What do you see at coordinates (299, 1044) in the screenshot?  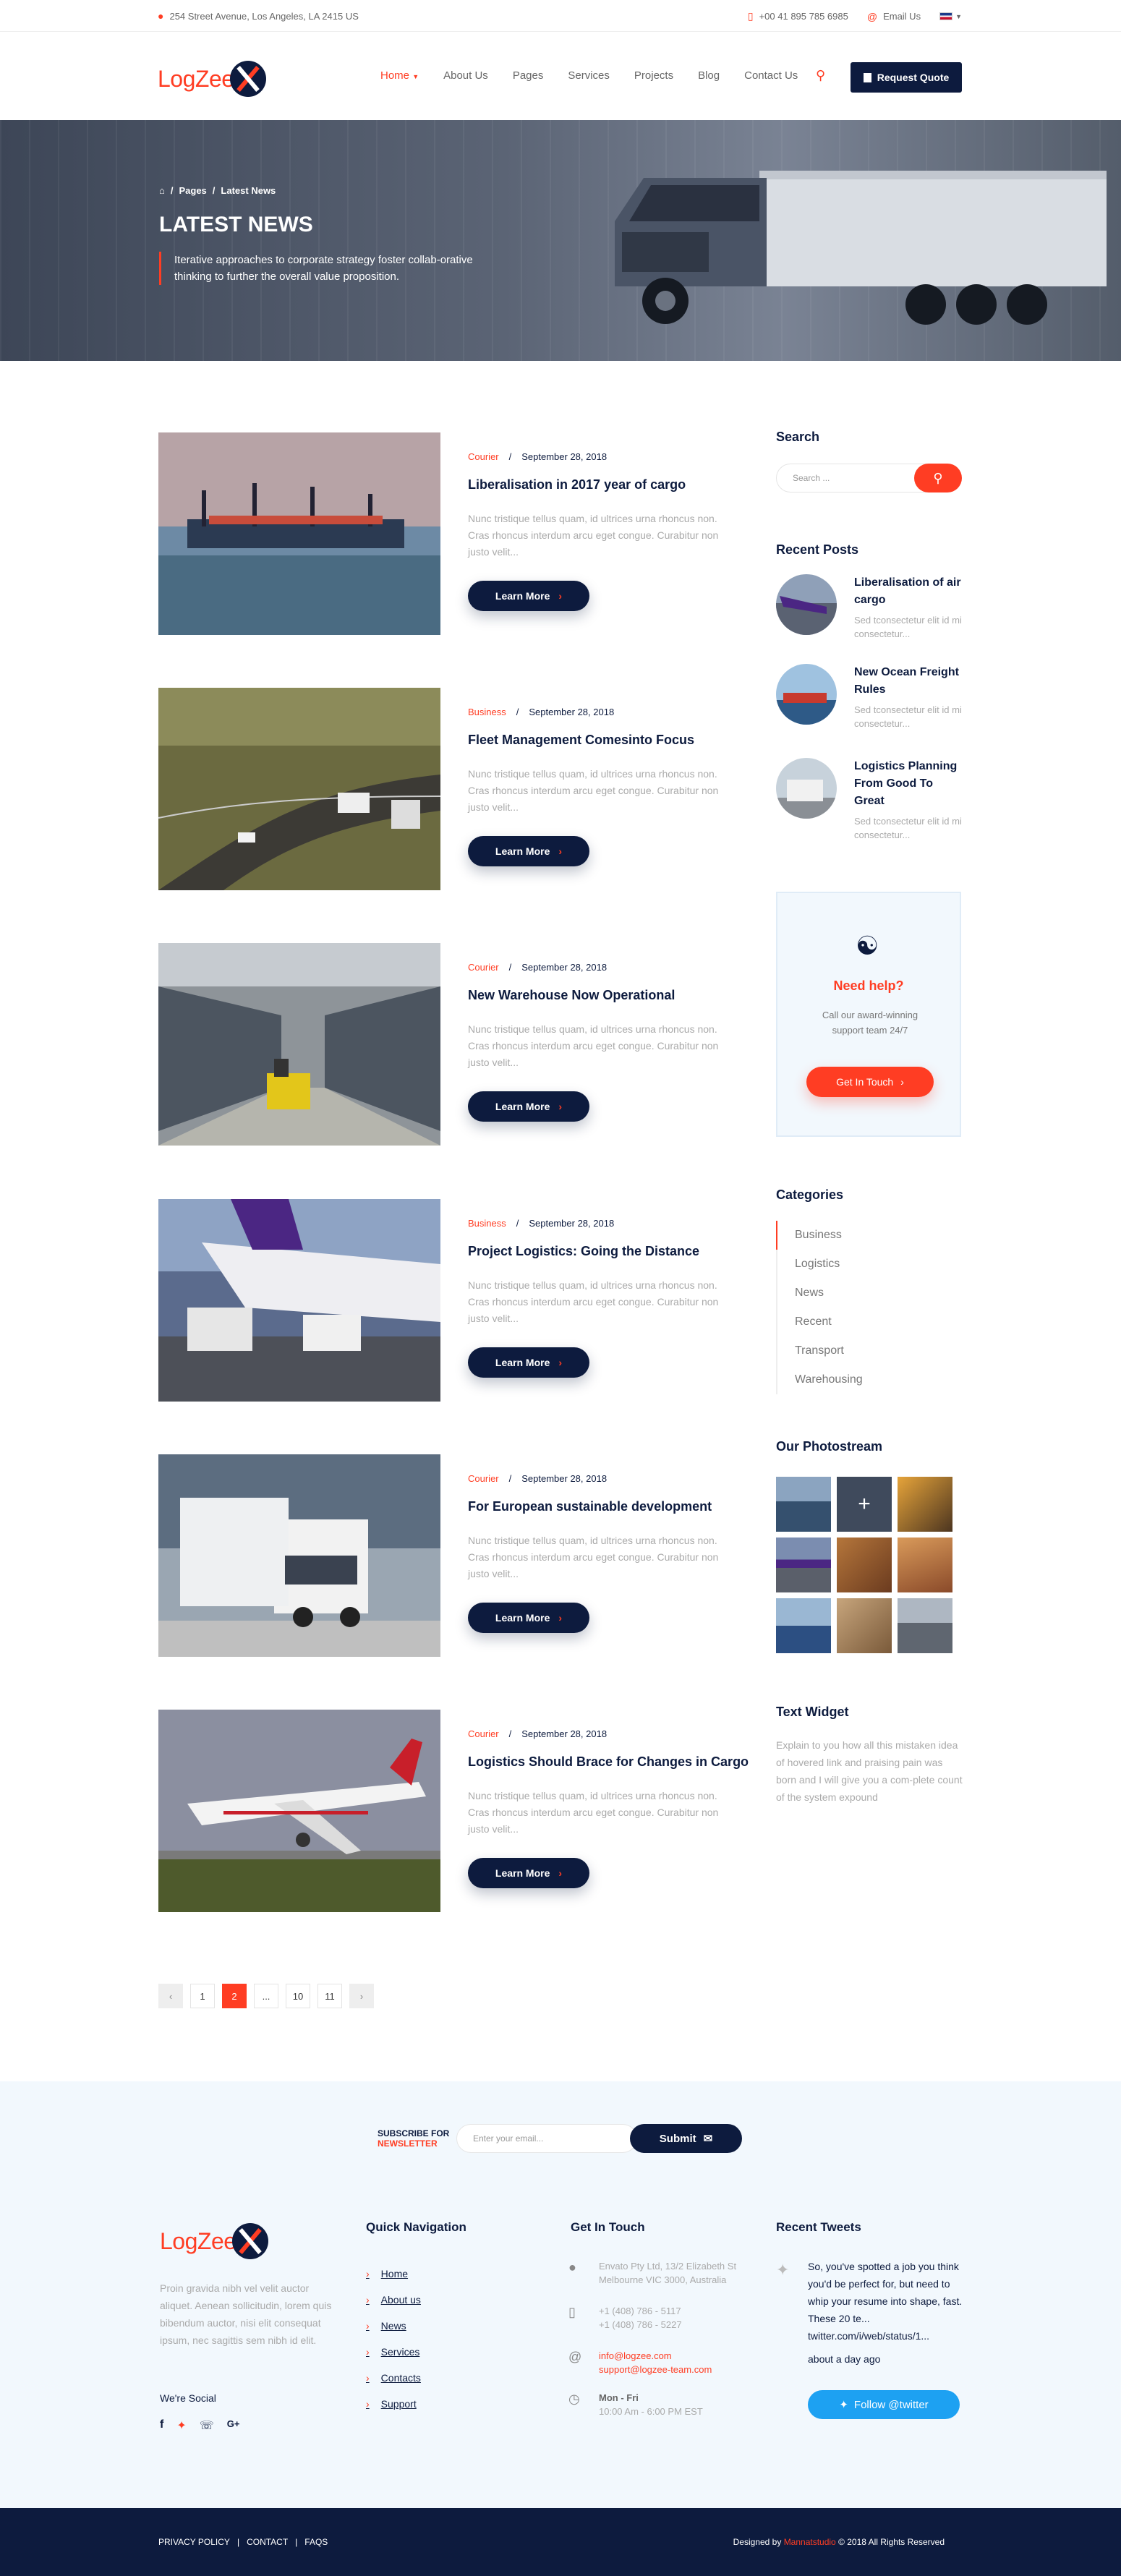 I see `post-image-warehouse` at bounding box center [299, 1044].